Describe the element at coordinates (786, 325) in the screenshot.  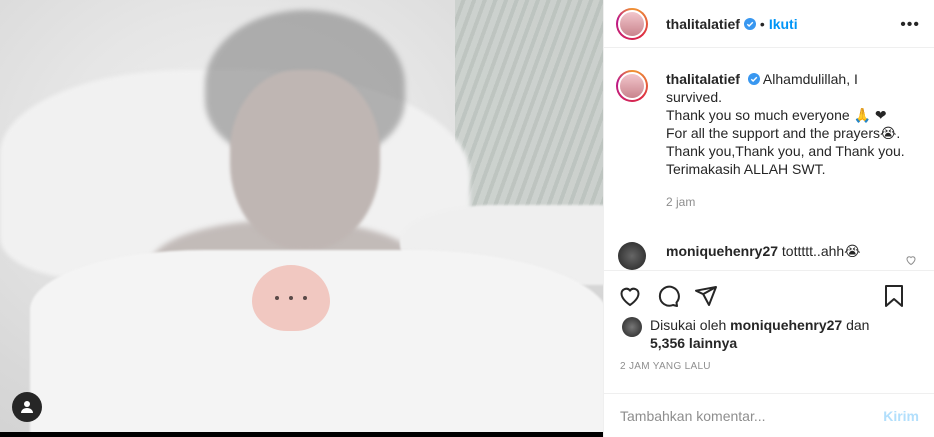
I see `liker-username: moniquehenry27` at that location.